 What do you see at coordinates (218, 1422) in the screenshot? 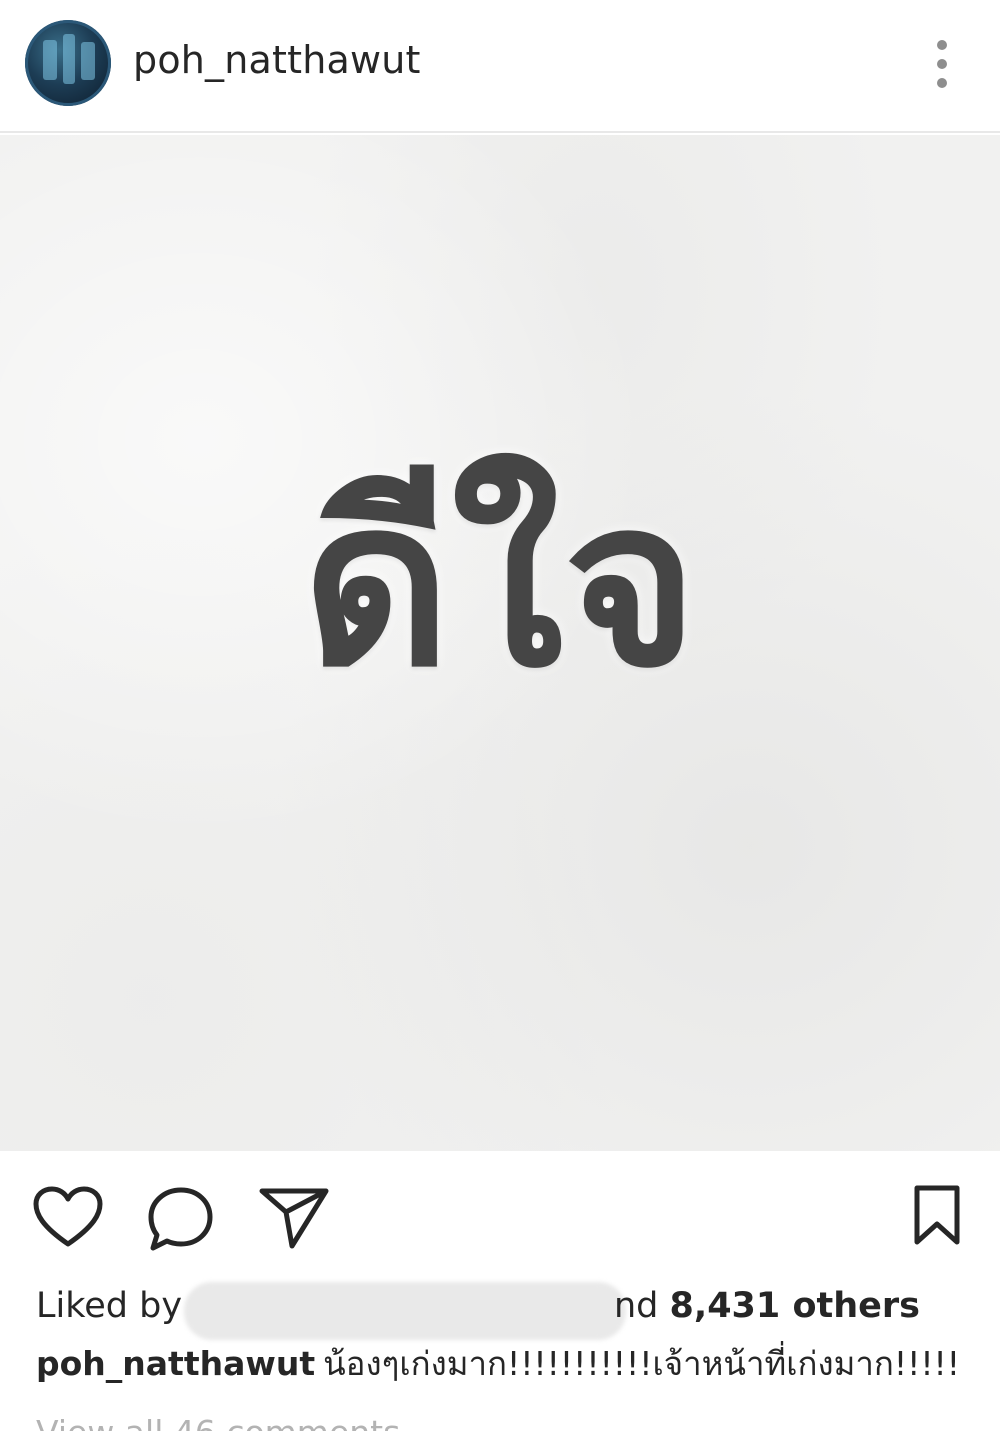
I see `view-comments-text: View all 46 comments` at bounding box center [218, 1422].